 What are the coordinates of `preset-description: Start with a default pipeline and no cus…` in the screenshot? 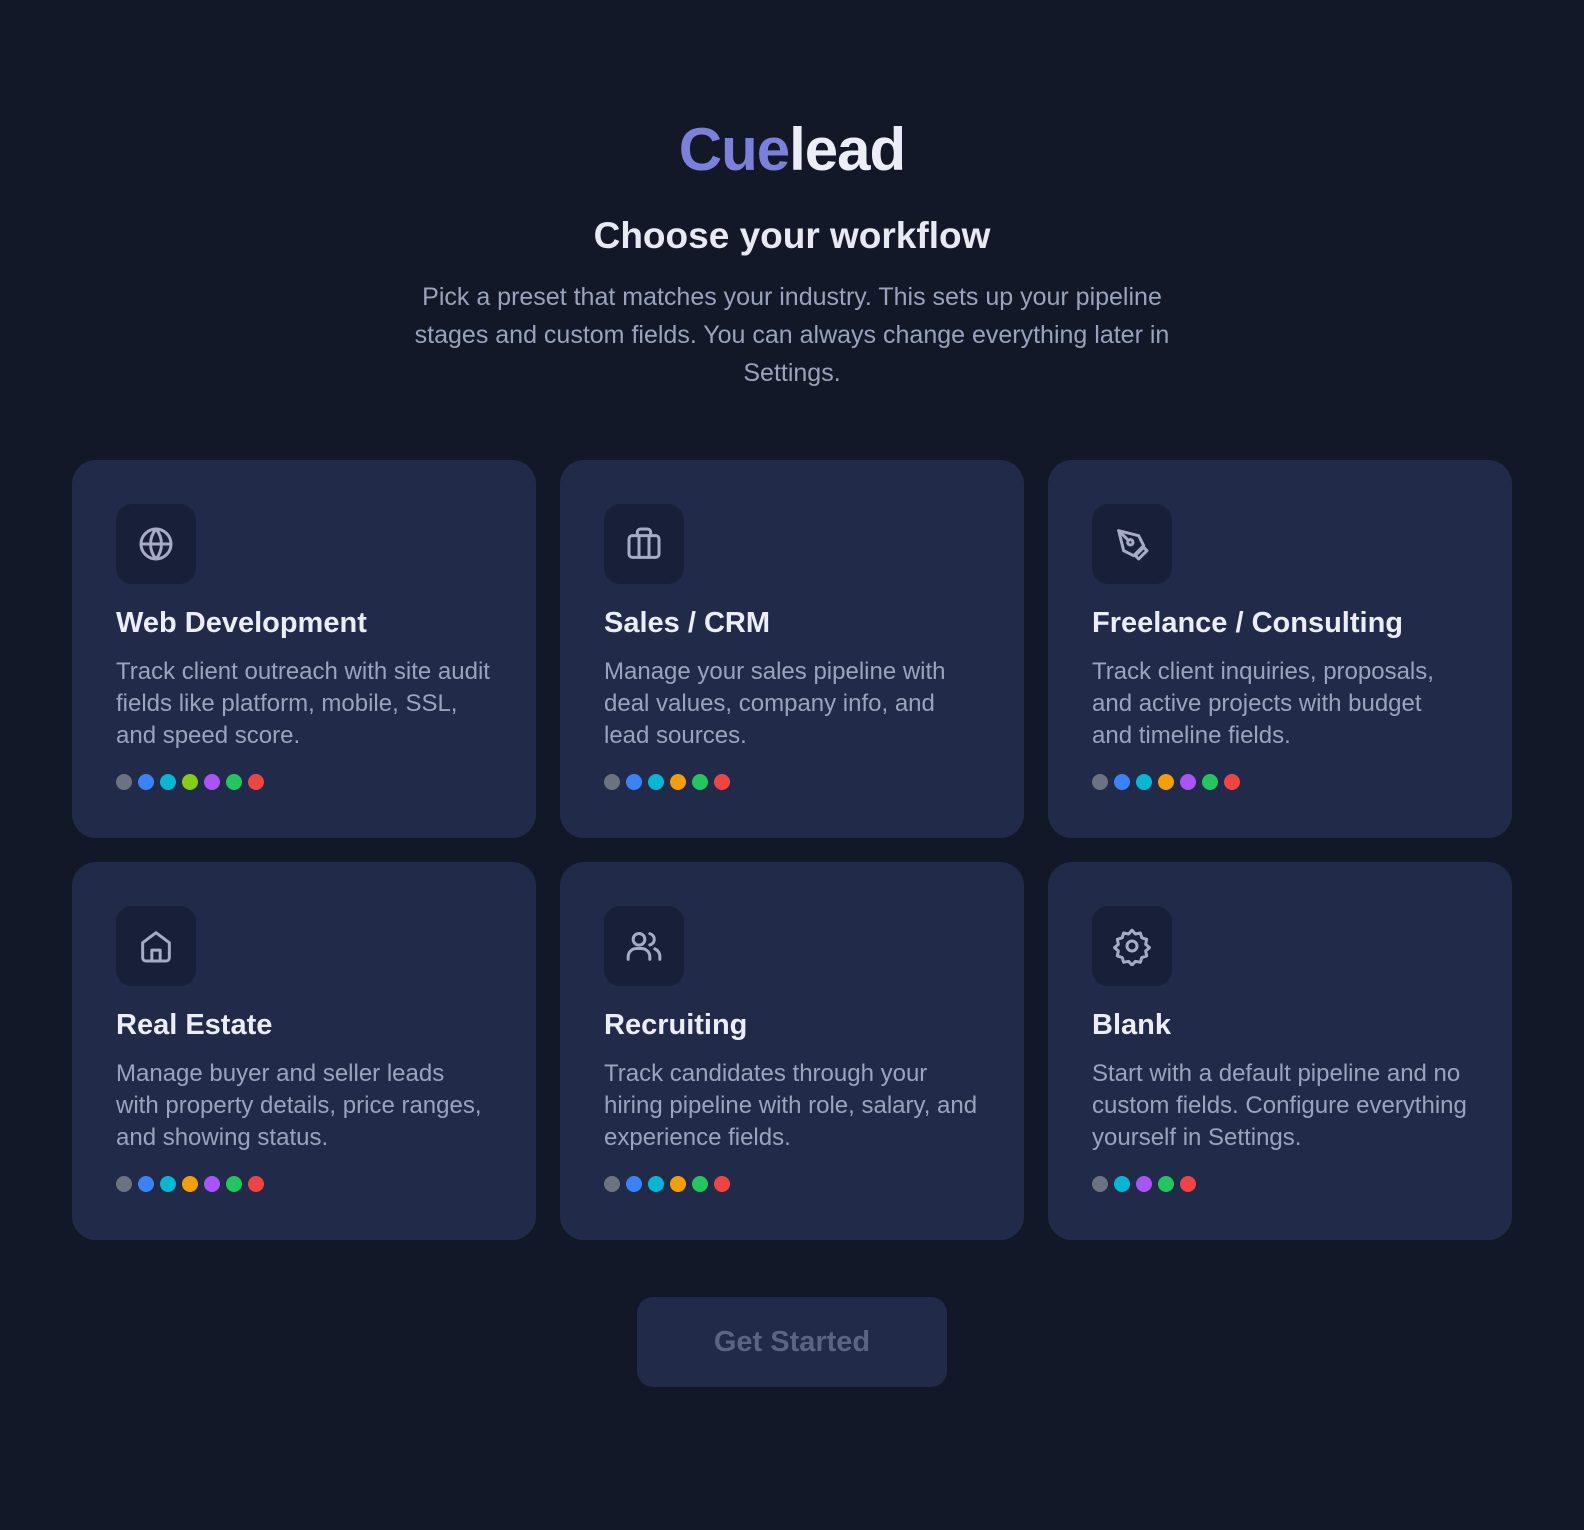 It's located at (1279, 1105).